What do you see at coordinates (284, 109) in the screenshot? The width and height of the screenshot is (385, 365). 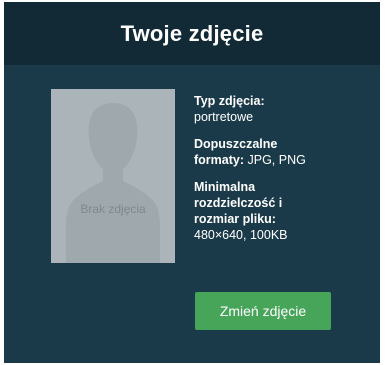 I see `photo-type-info: Typ zdjęcia: portretowe` at bounding box center [284, 109].